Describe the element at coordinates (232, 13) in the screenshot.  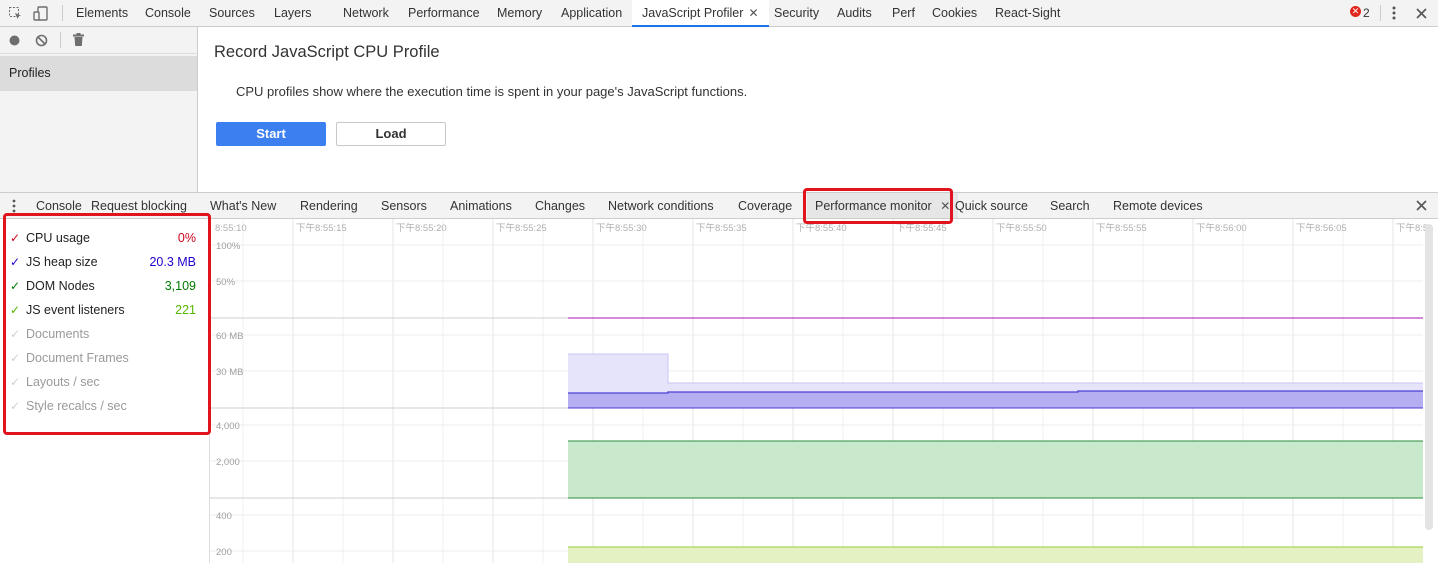
I see `tab-sources: Sources` at that location.